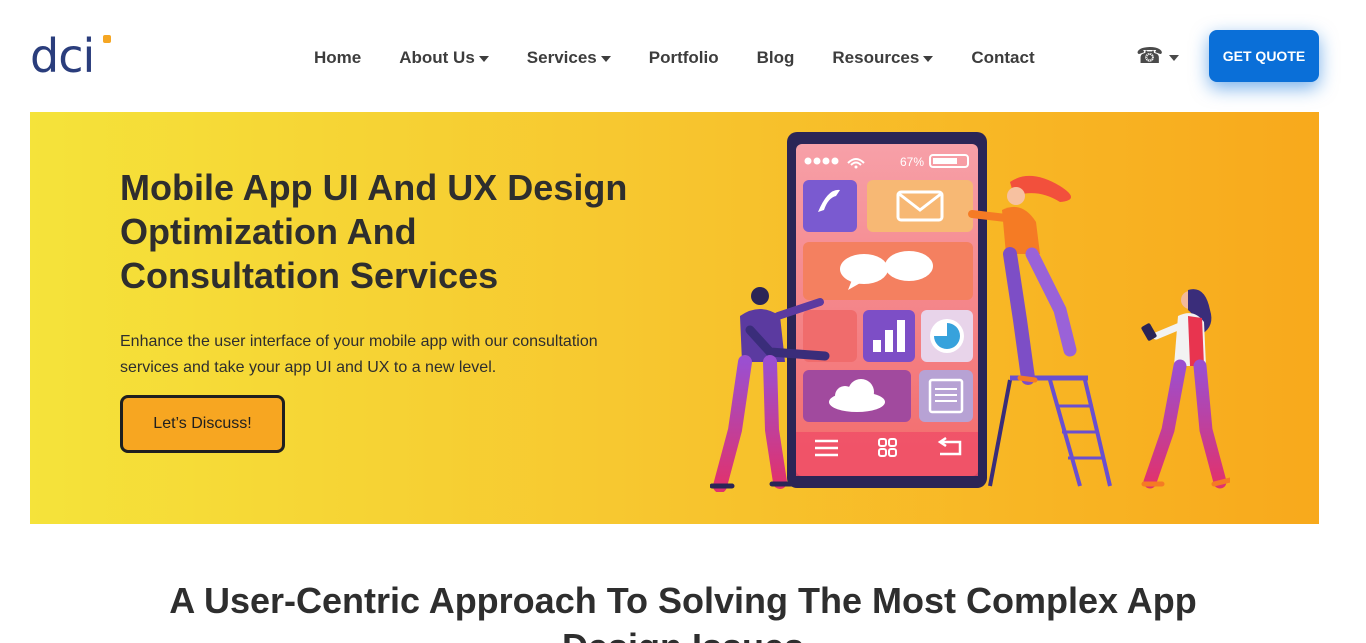 The height and width of the screenshot is (643, 1366). Describe the element at coordinates (374, 187) in the screenshot. I see `hero-title-line: Mobile App UI And UX Design` at that location.